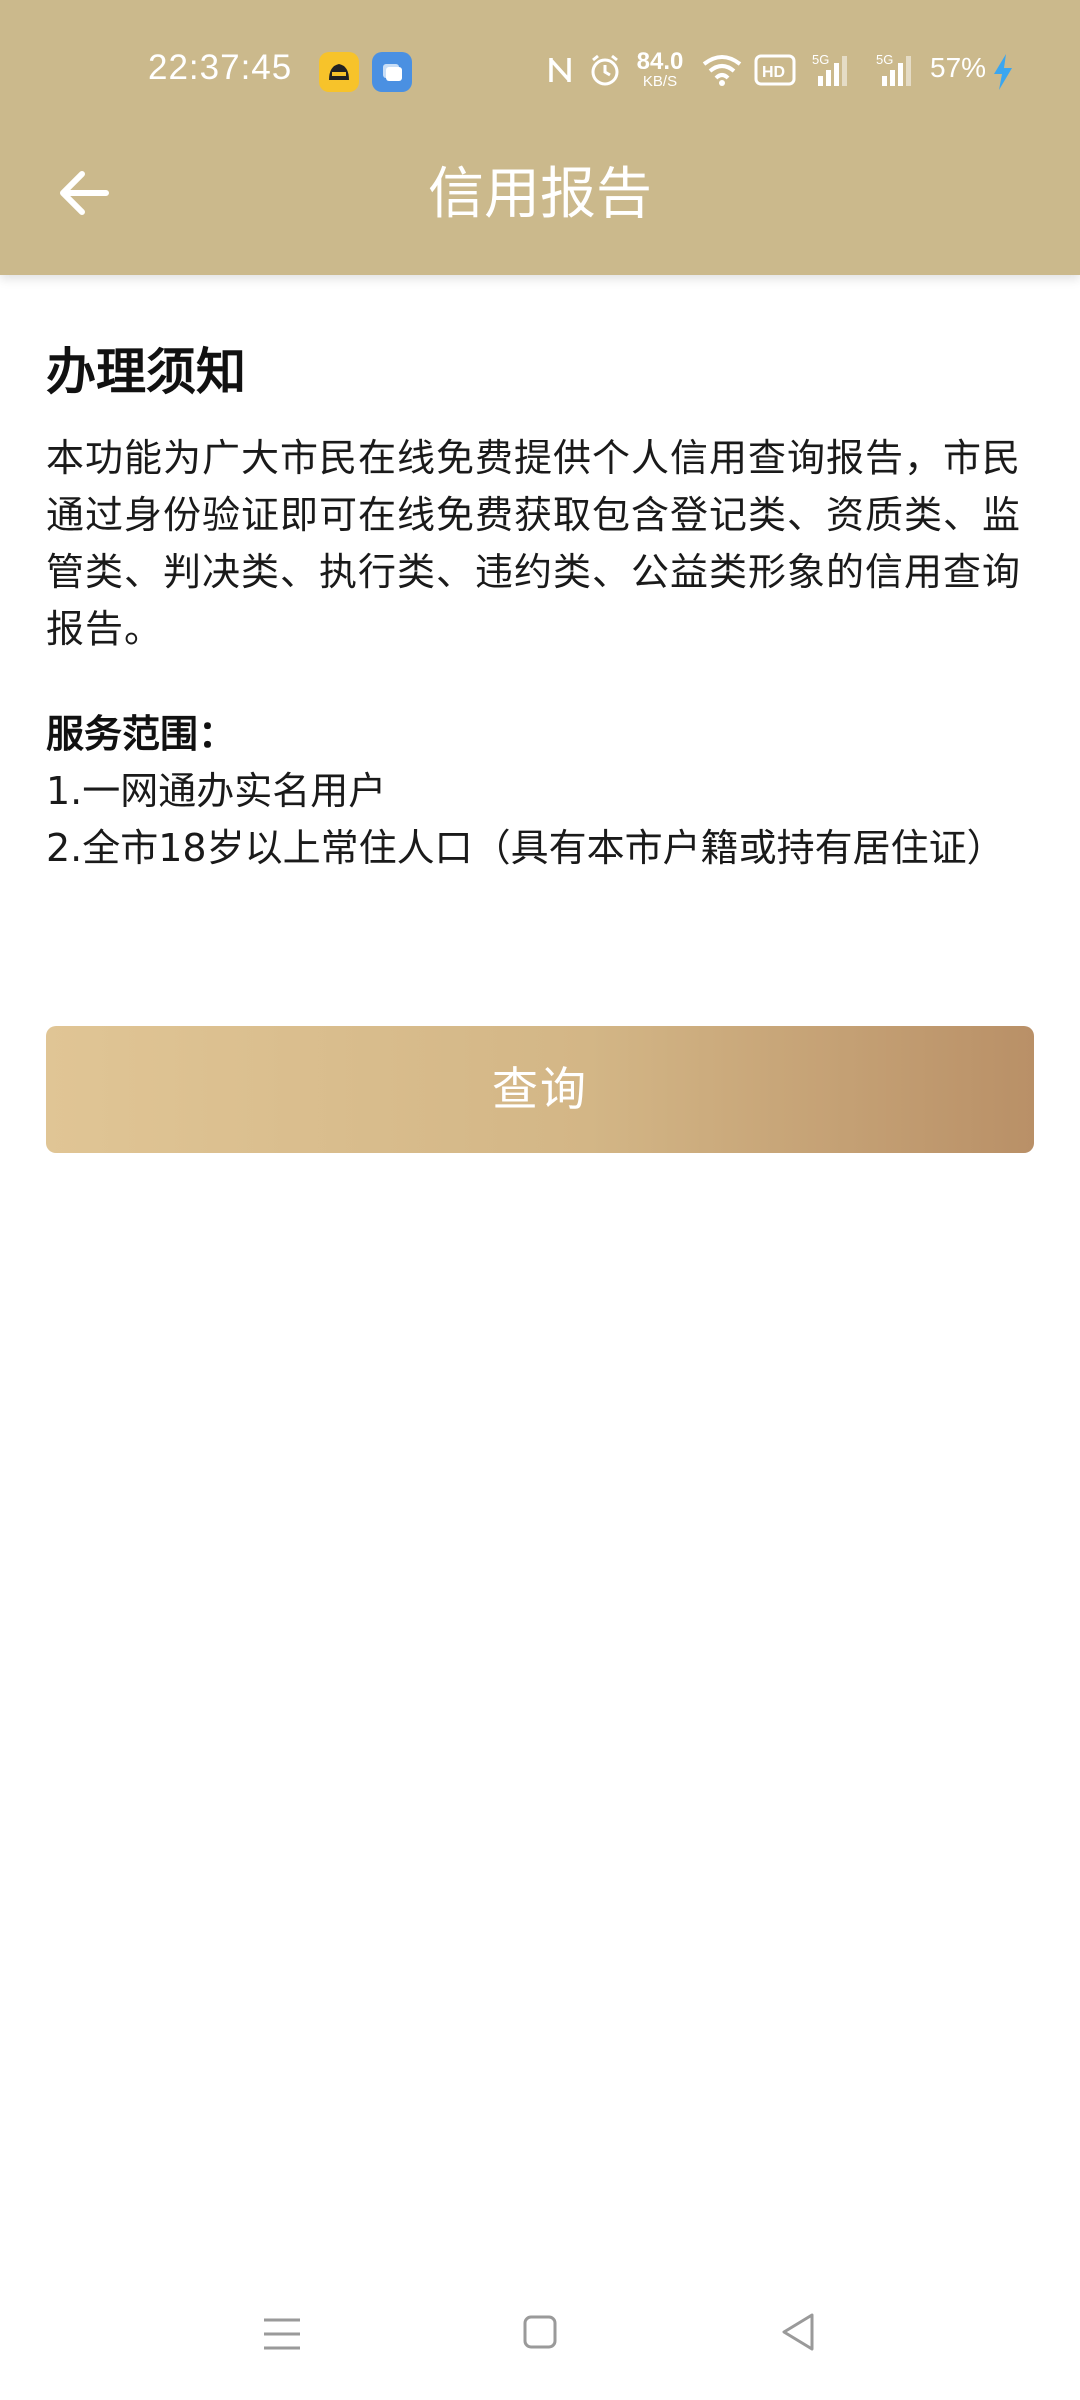  Describe the element at coordinates (540, 194) in the screenshot. I see `page-title: 信用报告` at that location.